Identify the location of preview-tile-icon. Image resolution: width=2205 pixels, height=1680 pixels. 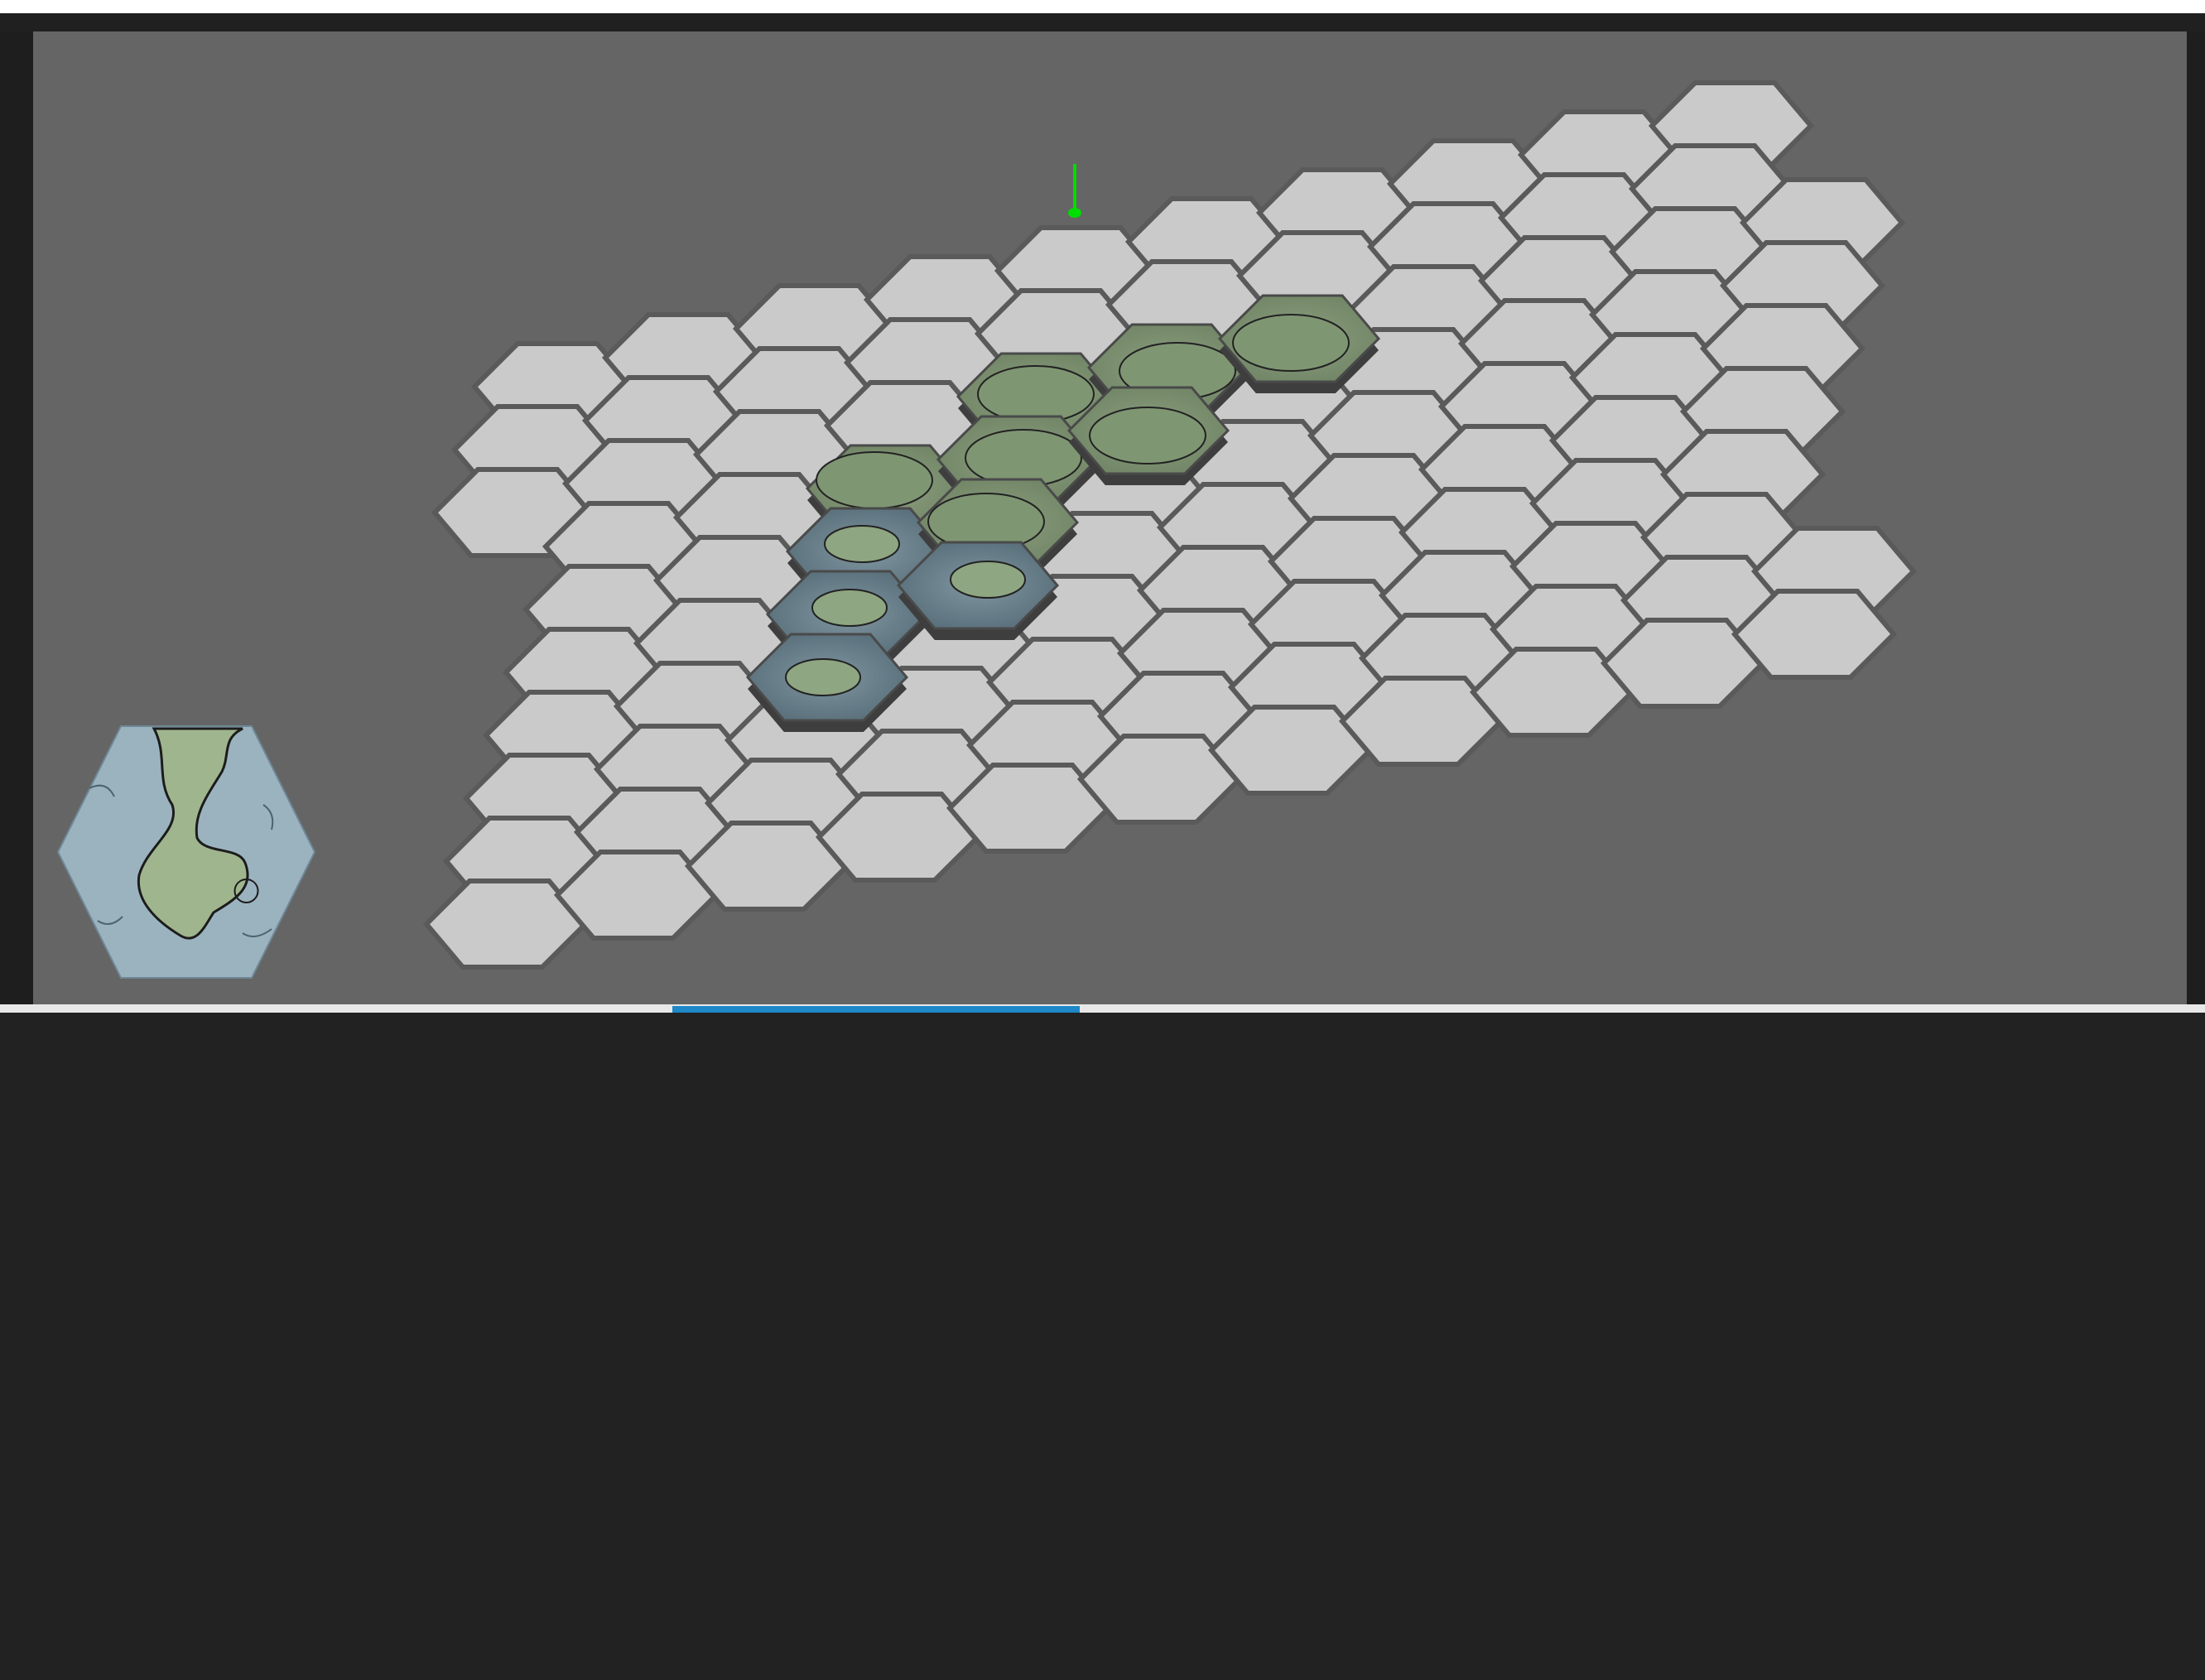
(186, 852).